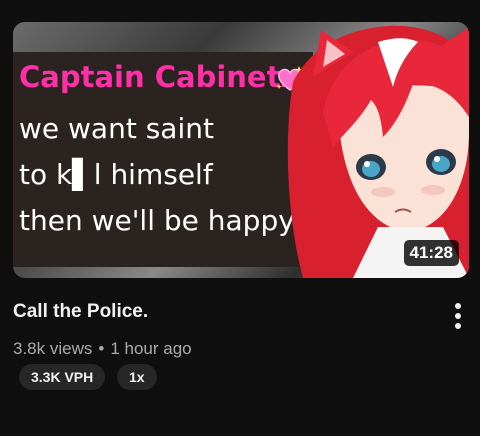  What do you see at coordinates (116, 128) in the screenshot?
I see `thumbnail-caption-line: we want saint` at bounding box center [116, 128].